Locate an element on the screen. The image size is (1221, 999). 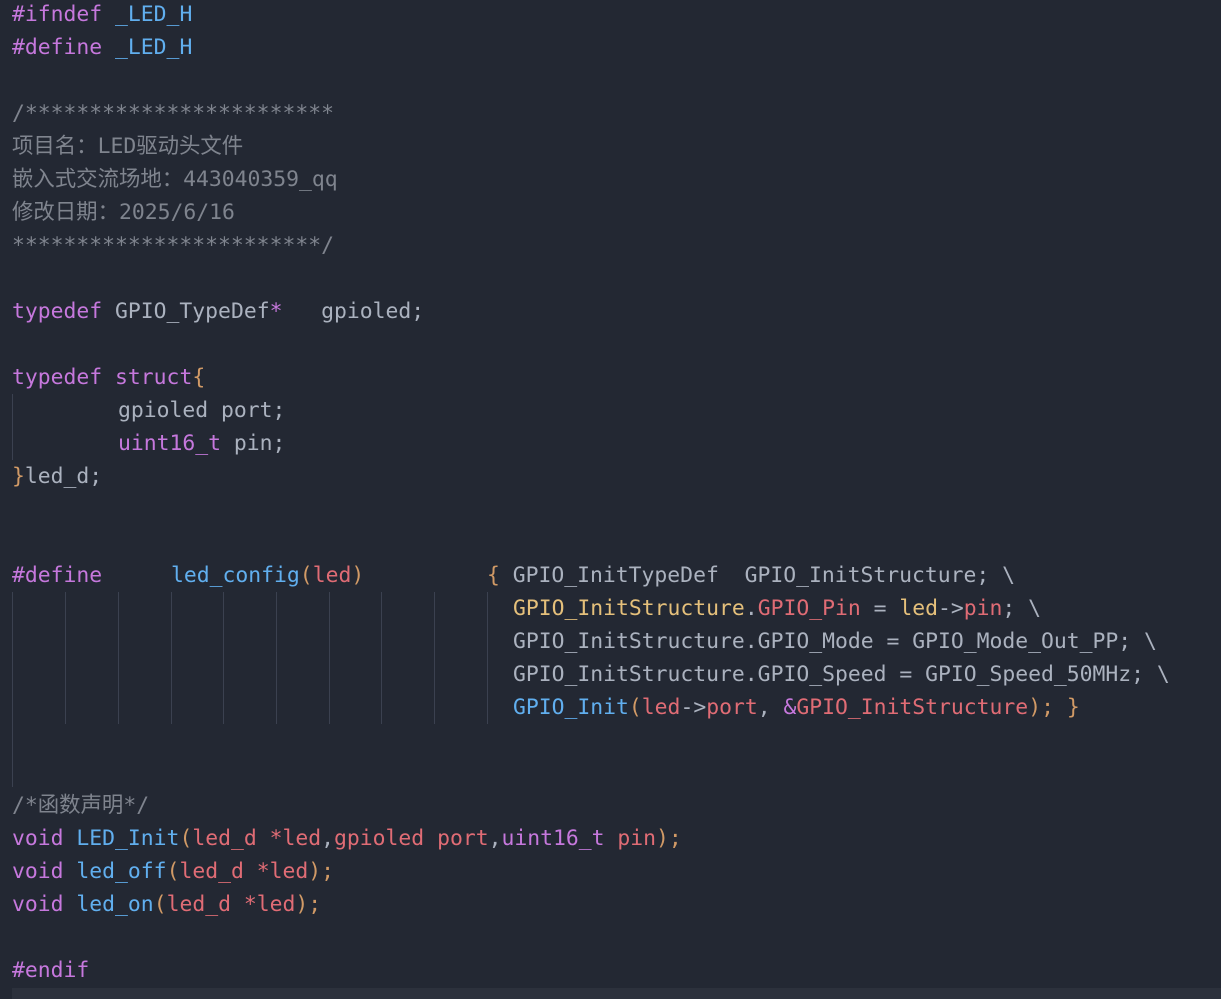
code-line-decl-led-on: void led_on(led_d *led); is located at coordinates (167, 904).